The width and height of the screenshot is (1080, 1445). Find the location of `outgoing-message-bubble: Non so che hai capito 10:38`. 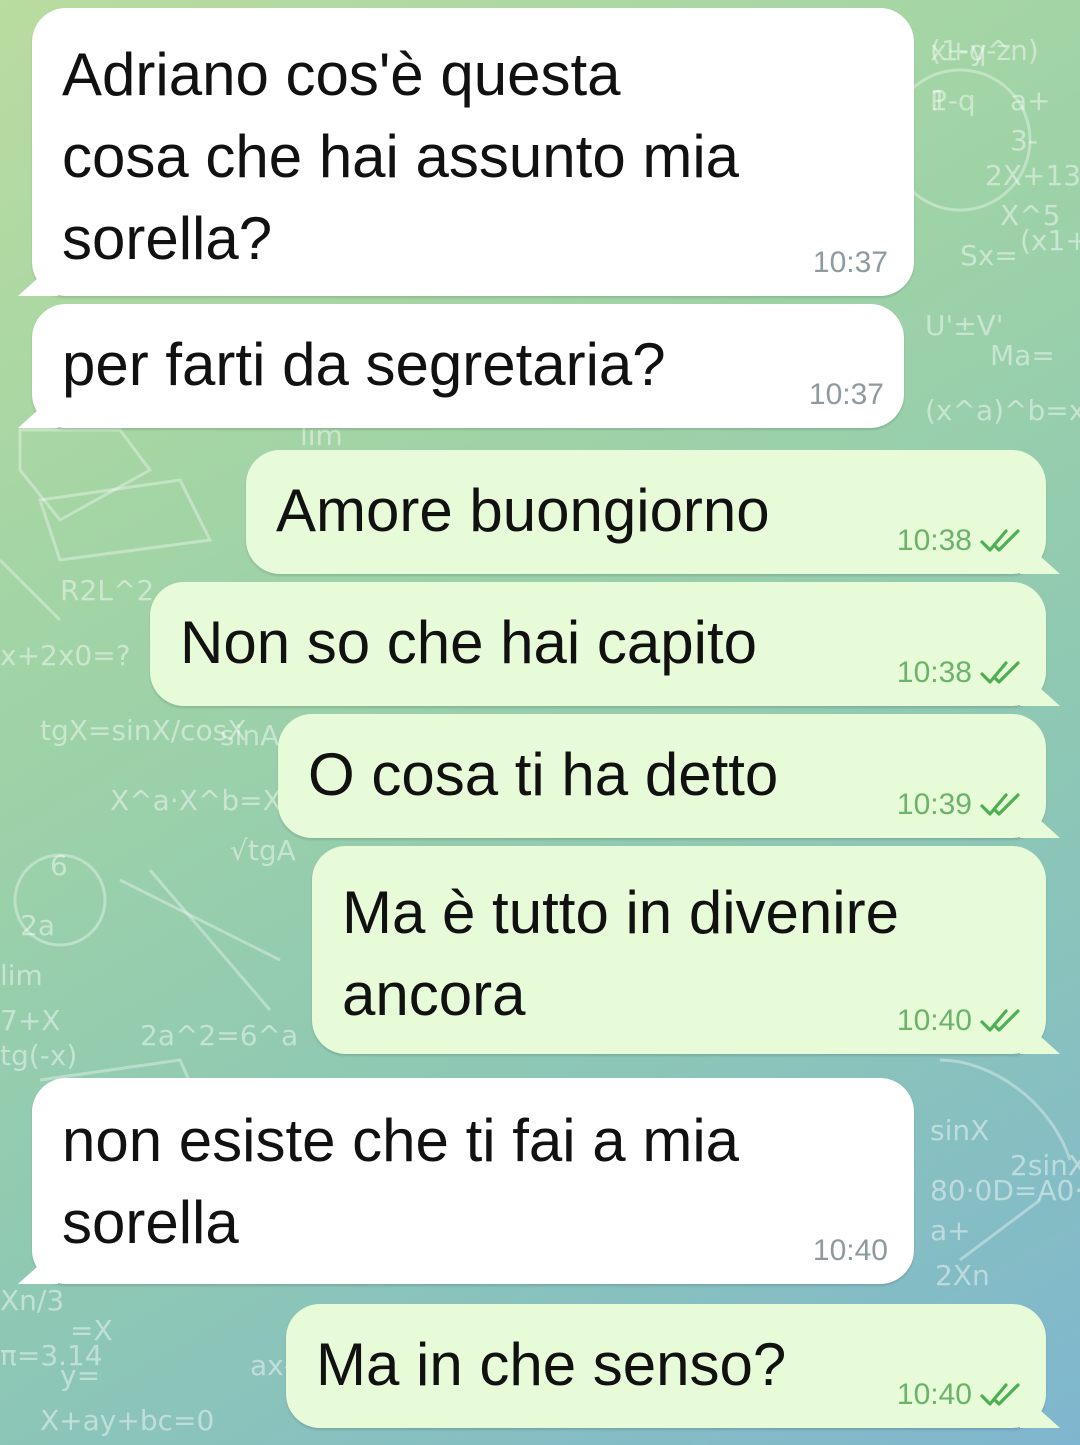

outgoing-message-bubble: Non so che hai capito 10:38 is located at coordinates (598, 644).